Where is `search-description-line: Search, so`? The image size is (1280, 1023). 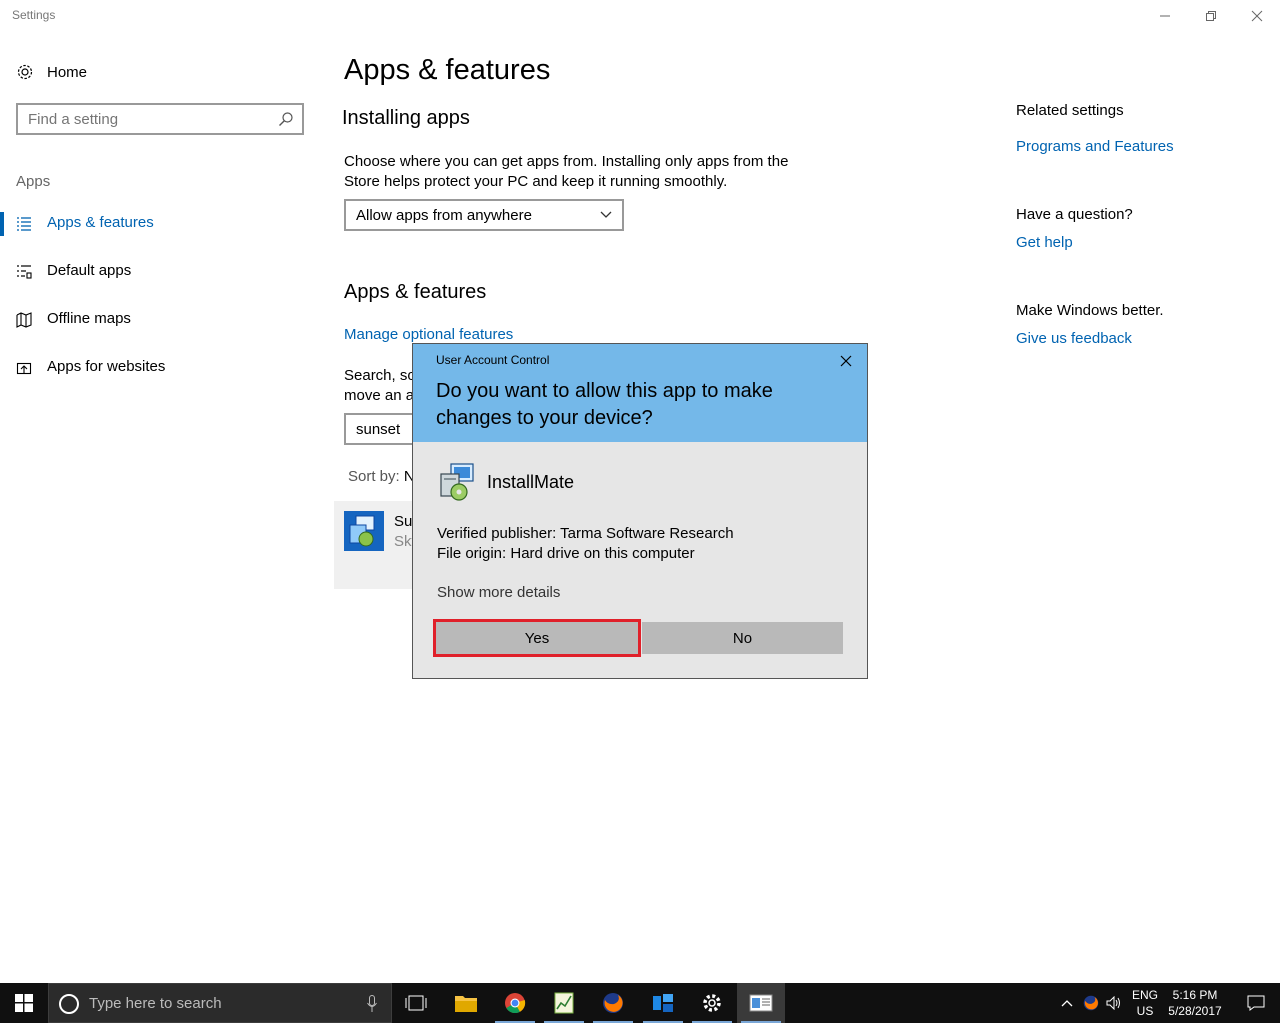
search-description-line: Search, so is located at coordinates (379, 375).